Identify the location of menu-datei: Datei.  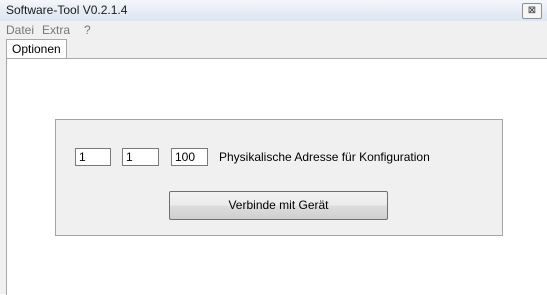
(20, 30).